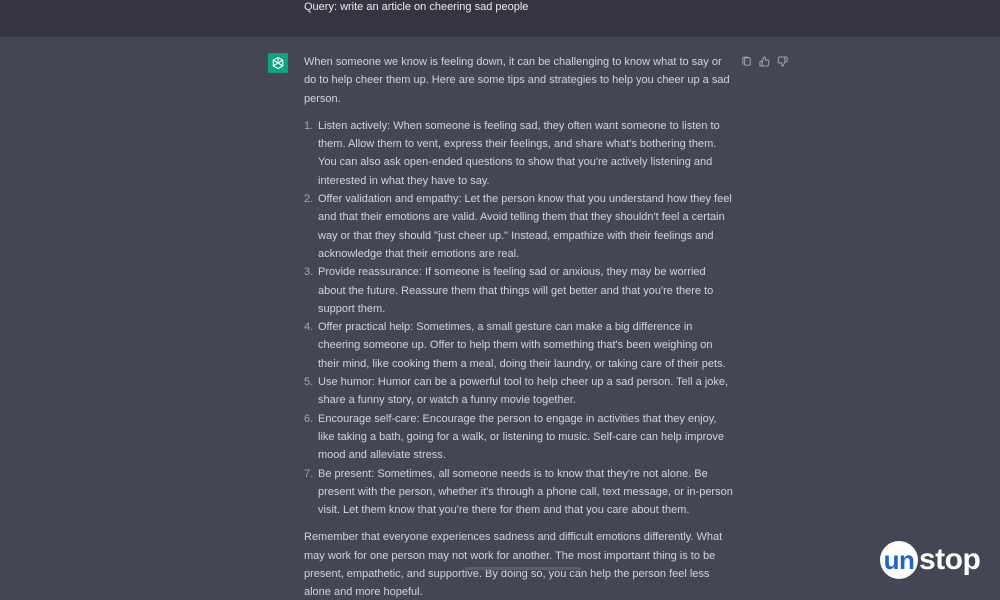 Image resolution: width=1000 pixels, height=600 pixels. I want to click on assistant-avatar, so click(278, 63).